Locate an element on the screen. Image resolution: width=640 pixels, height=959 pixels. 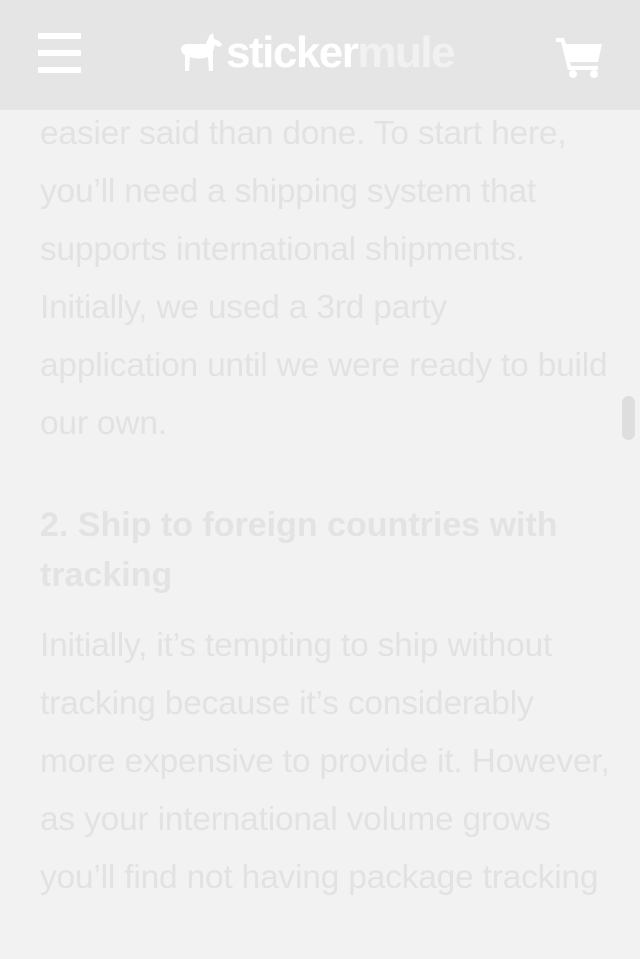
logo-text-mule: mule is located at coordinates (406, 52).